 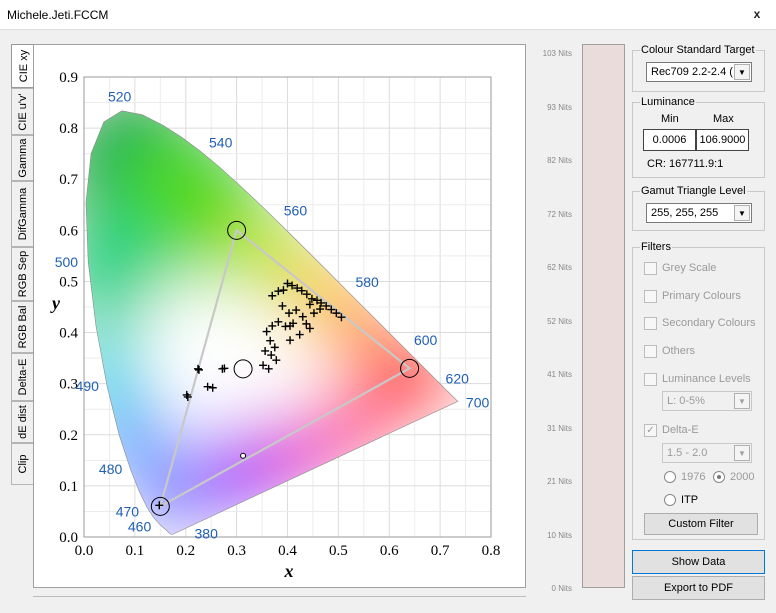 What do you see at coordinates (440, 551) in the screenshot?
I see `x-tick-label: 0.7` at bounding box center [440, 551].